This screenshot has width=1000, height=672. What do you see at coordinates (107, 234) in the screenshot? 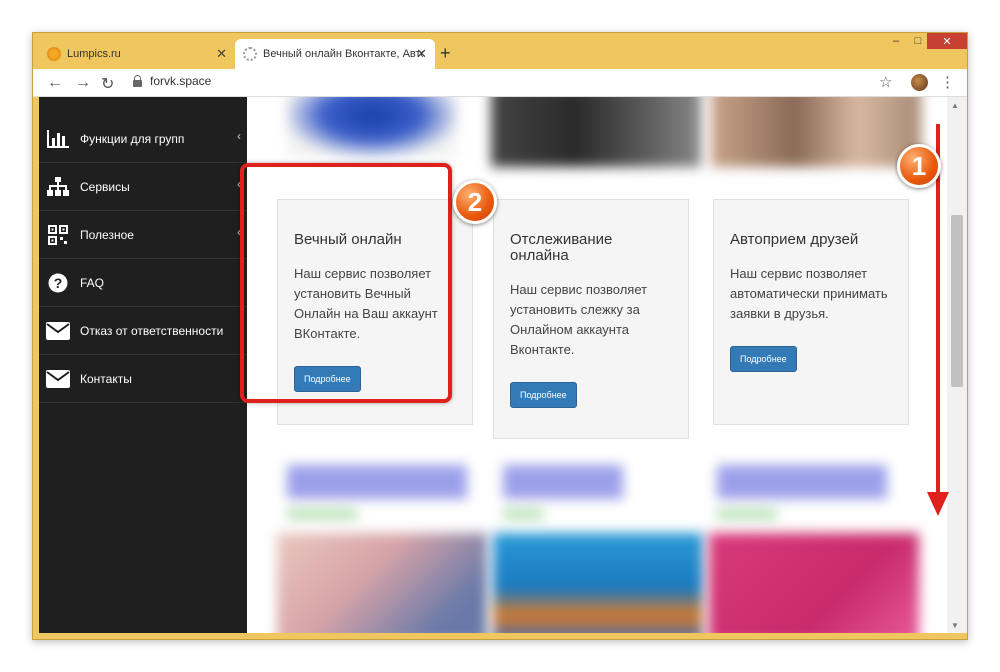
I see `sidebar-item-label: Полезное` at bounding box center [107, 234].